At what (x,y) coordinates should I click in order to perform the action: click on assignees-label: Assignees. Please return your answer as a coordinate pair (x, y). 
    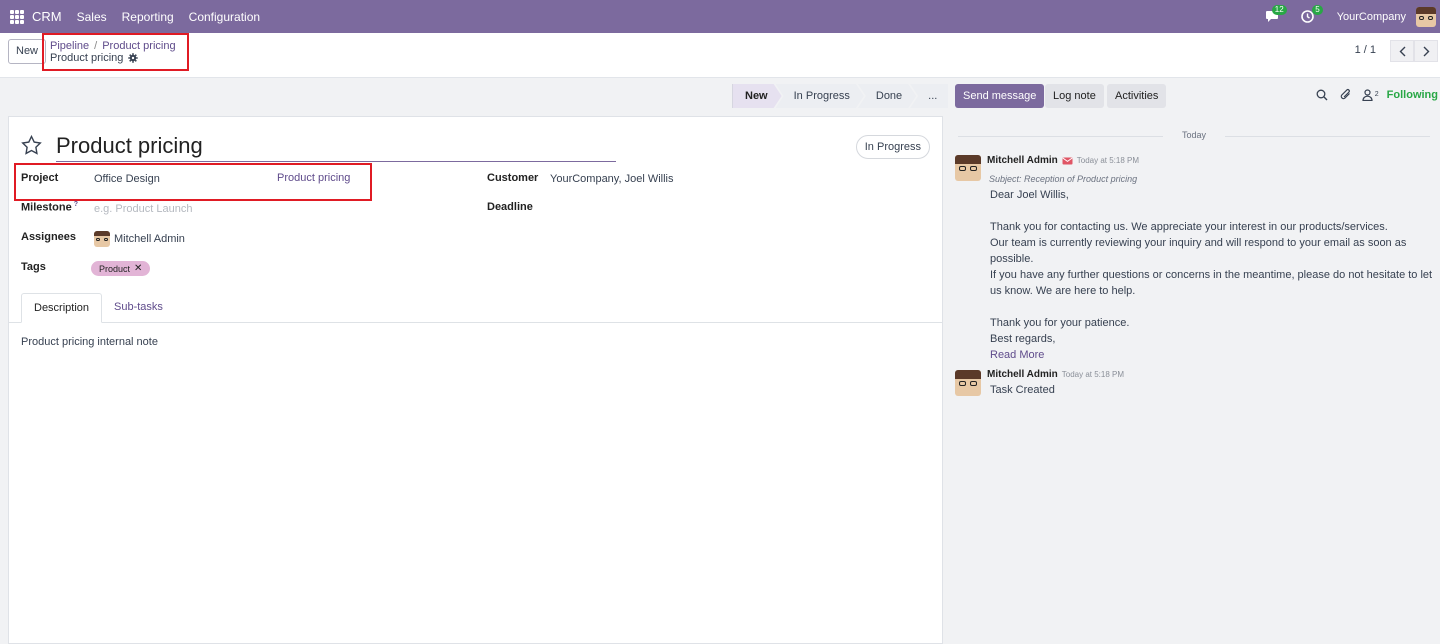
    Looking at the image, I should click on (49, 237).